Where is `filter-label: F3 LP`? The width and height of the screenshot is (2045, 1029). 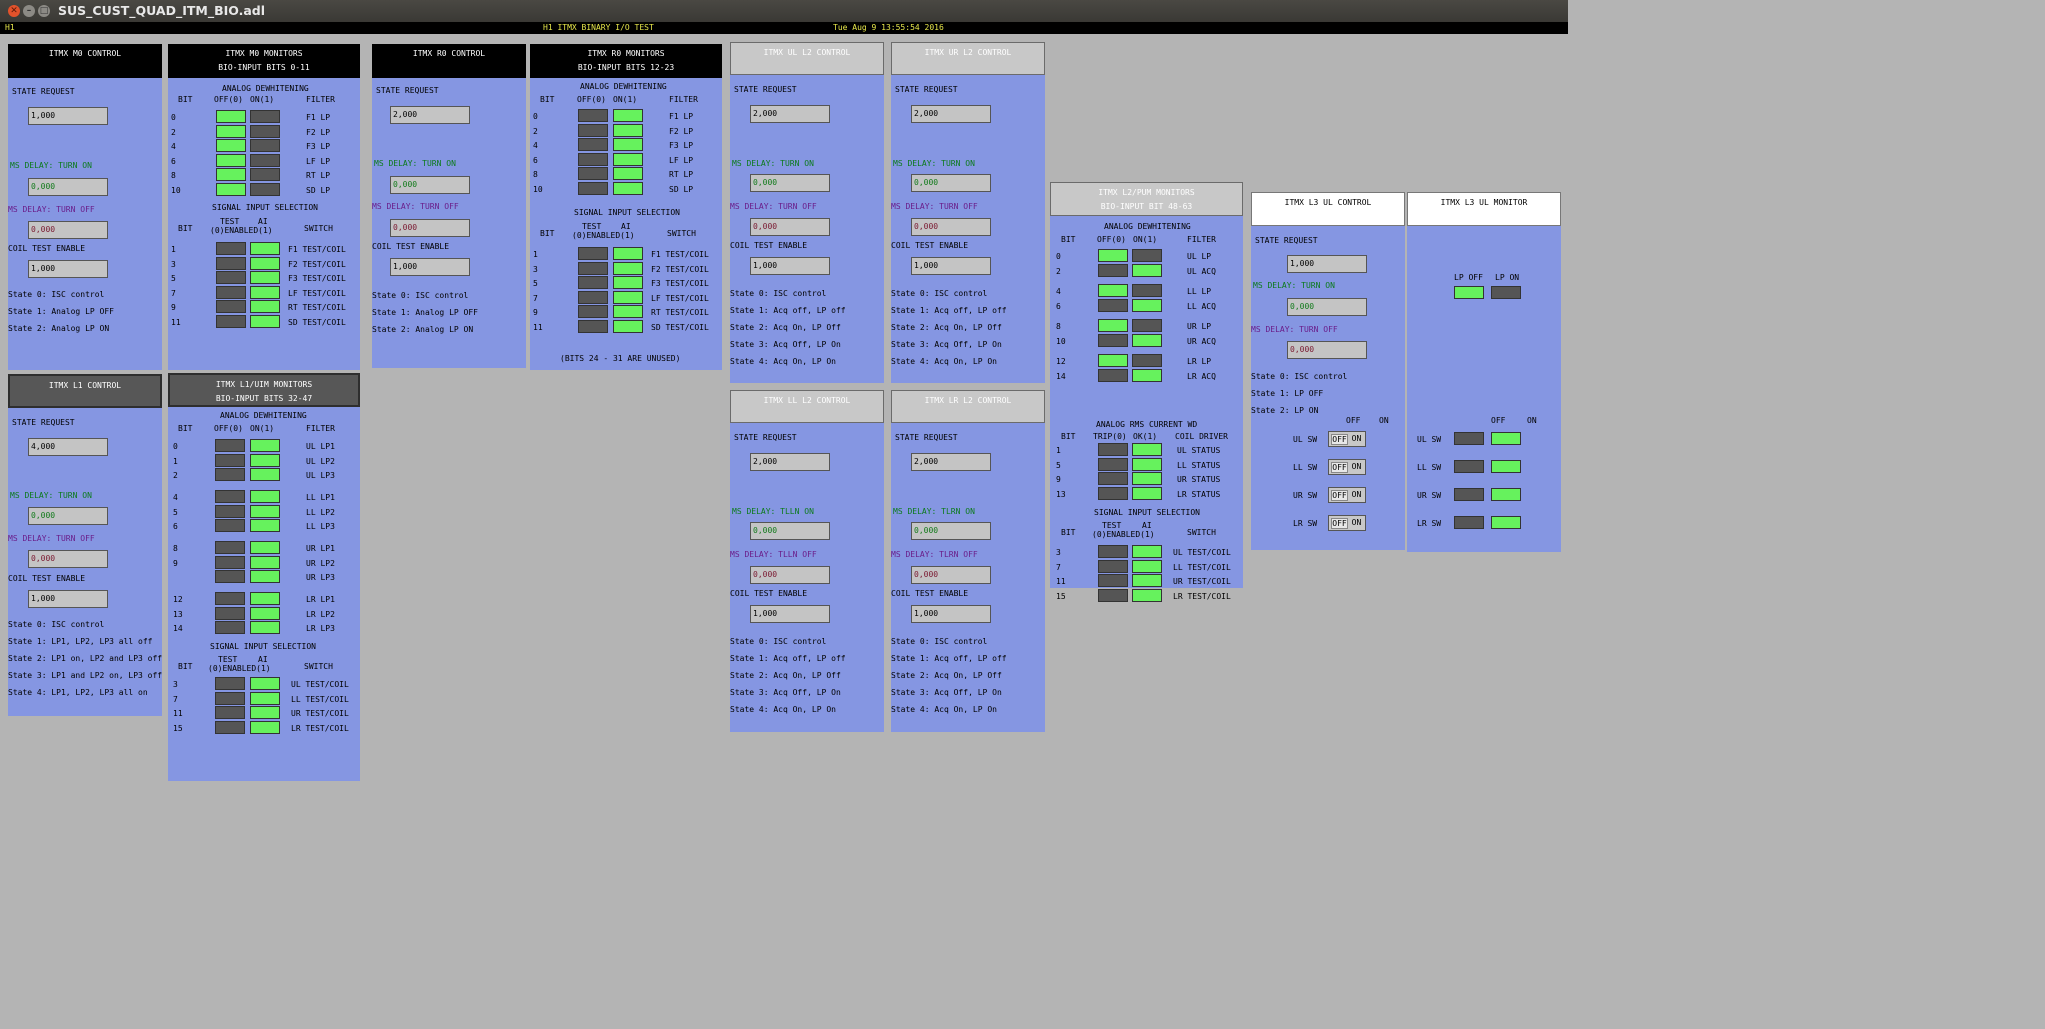
filter-label: F3 LP is located at coordinates (318, 147).